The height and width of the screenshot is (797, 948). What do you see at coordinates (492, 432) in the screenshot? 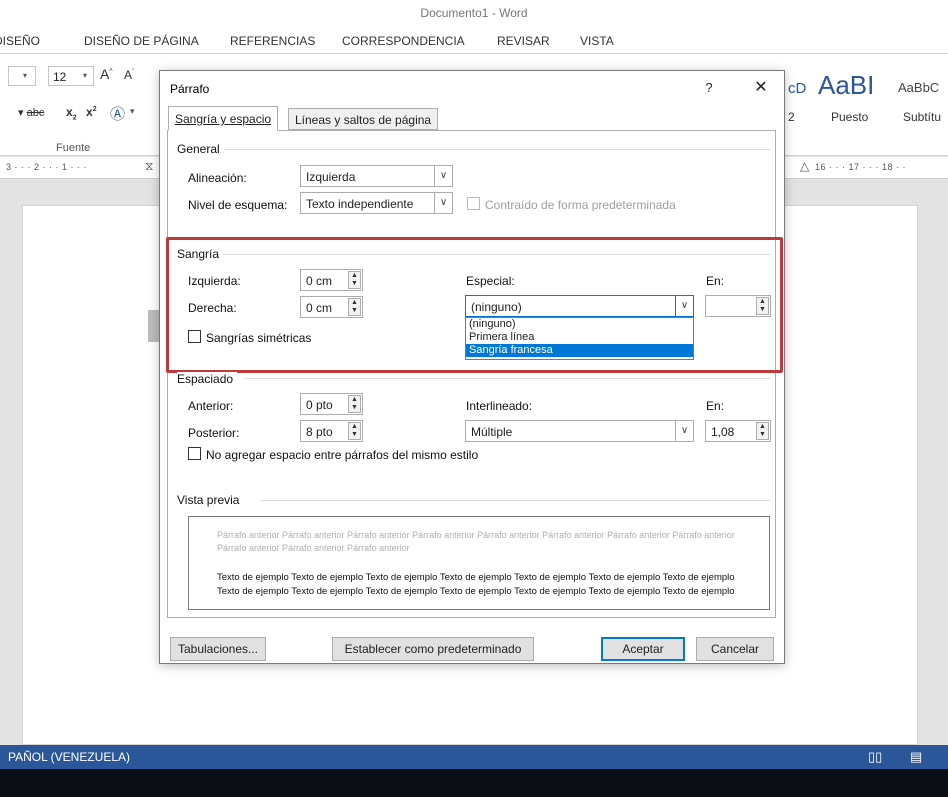
I see `line-spacing-value: Múltiple` at bounding box center [492, 432].